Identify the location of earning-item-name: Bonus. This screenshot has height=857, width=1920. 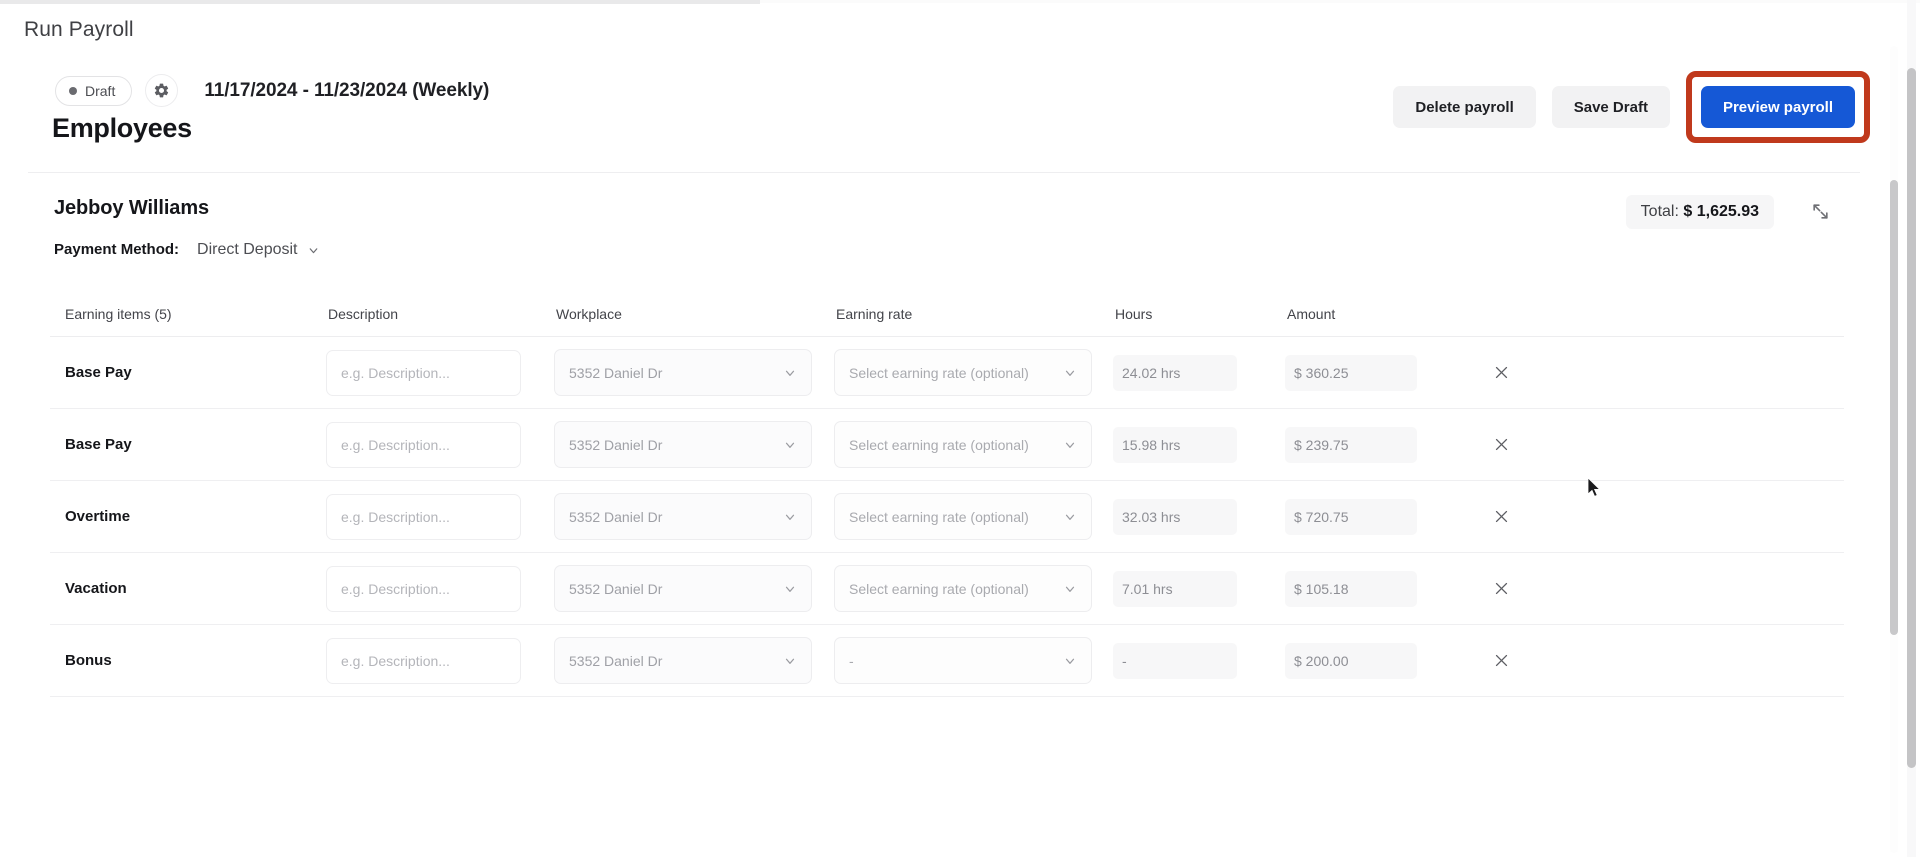
(88, 660).